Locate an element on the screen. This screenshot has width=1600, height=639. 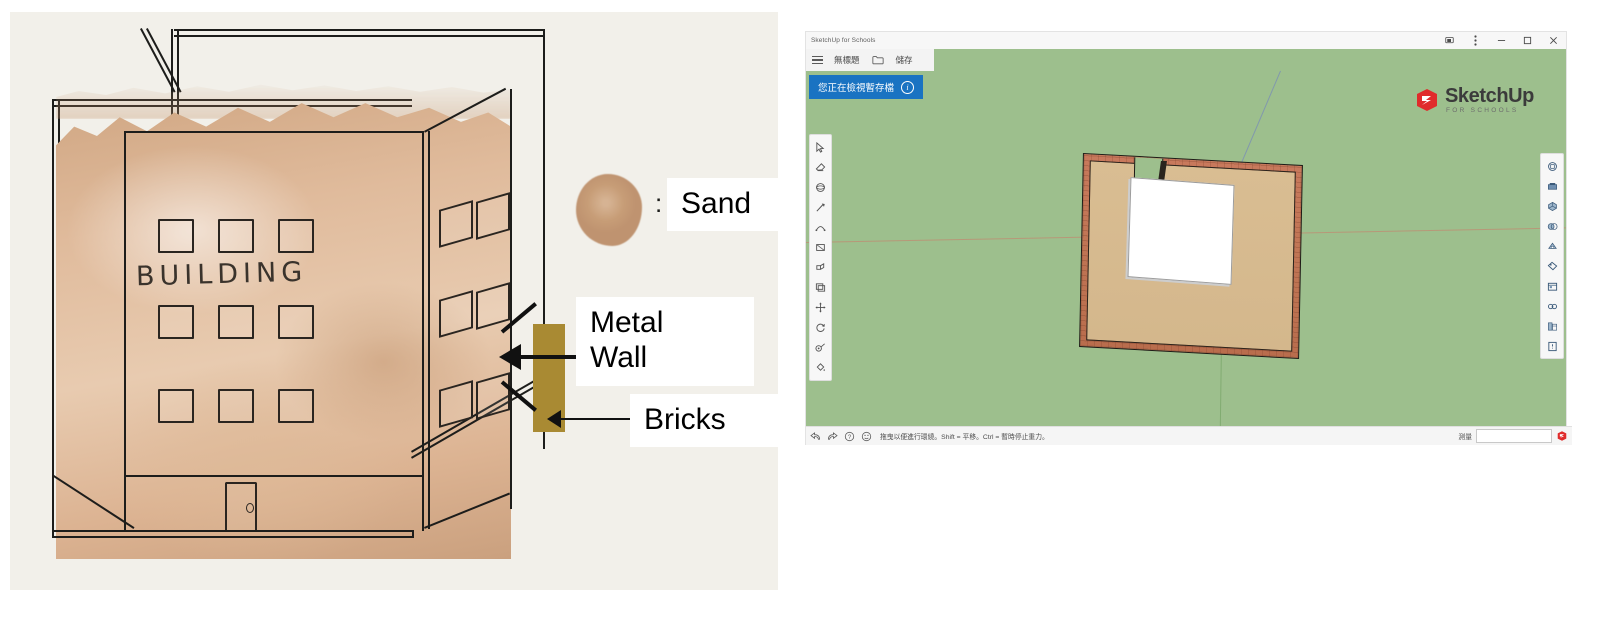
tags-panel-icon is located at coordinates (1552, 266).